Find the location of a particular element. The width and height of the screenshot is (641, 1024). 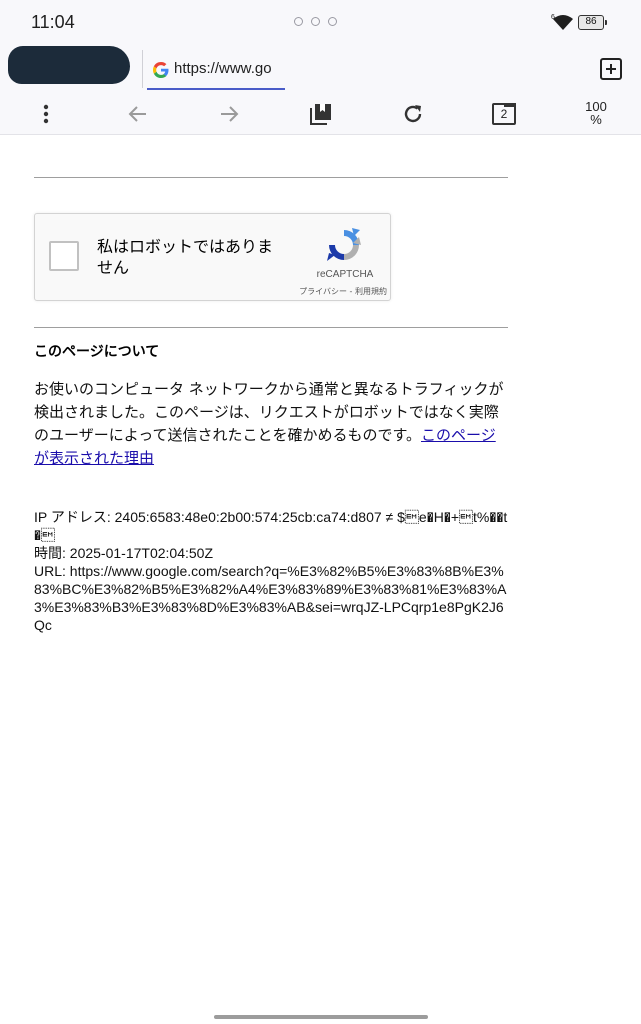

bookmarks-icon is located at coordinates (321, 114).